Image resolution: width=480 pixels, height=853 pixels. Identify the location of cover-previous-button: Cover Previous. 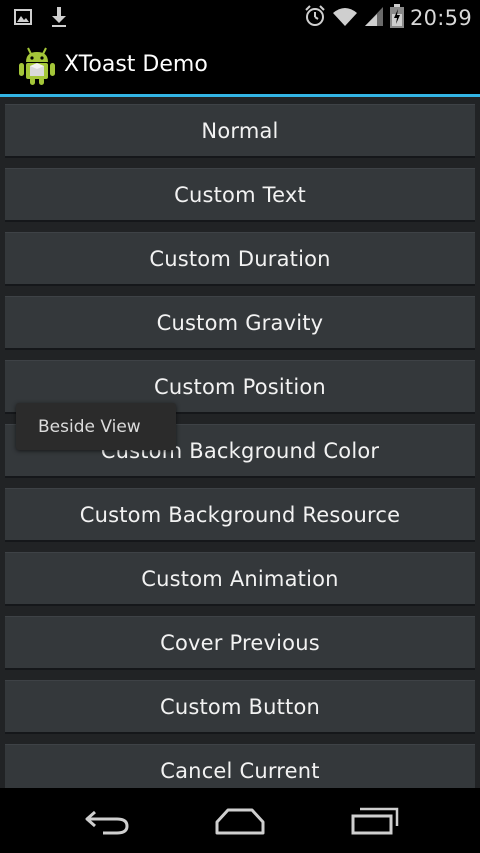
(240, 643).